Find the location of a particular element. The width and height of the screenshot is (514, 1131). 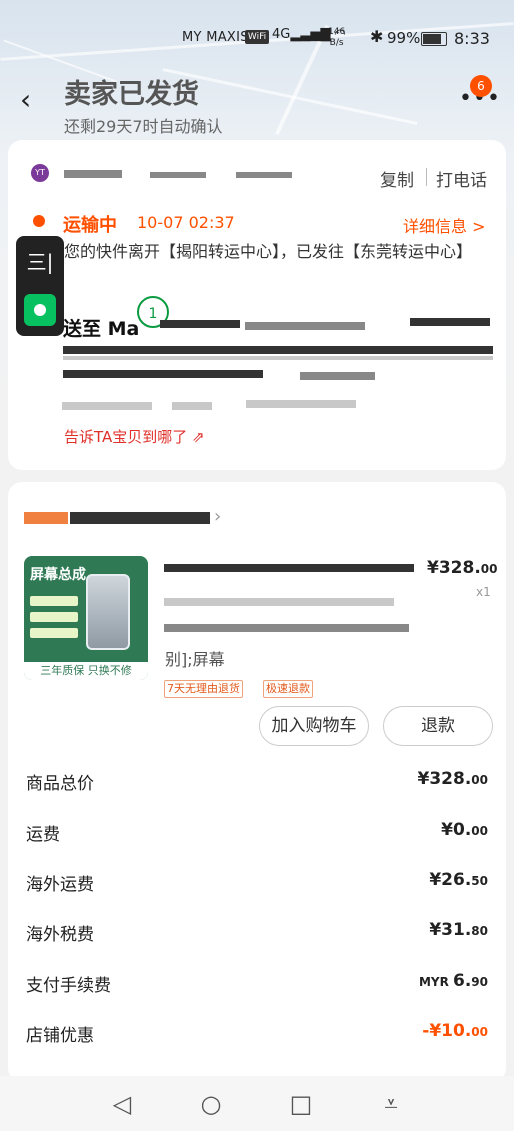

fee-value: ¥31.80 is located at coordinates (458, 930).